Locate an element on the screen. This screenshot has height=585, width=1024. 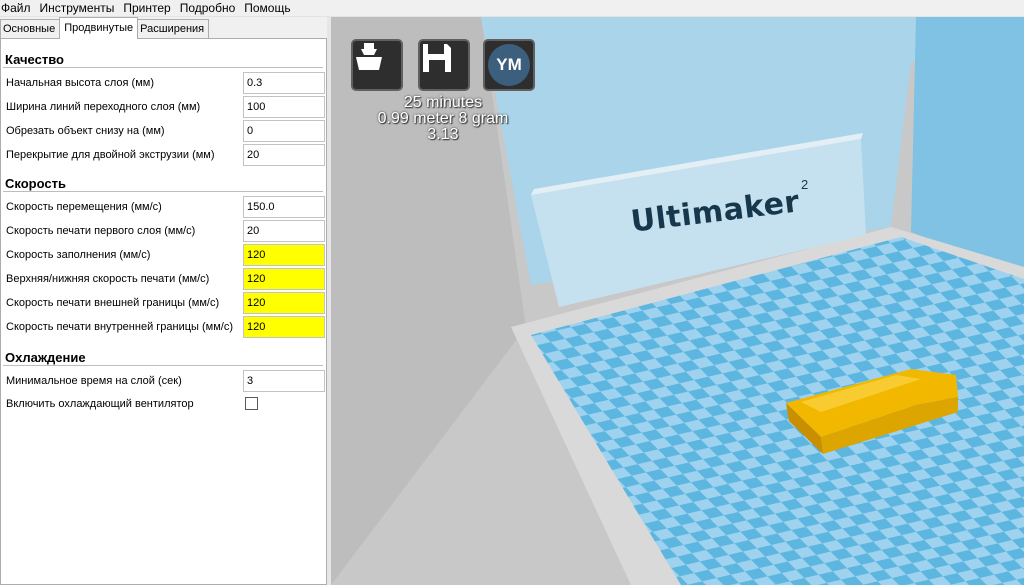
dual-extrusion-overlap-input: 20 is located at coordinates (284, 155).